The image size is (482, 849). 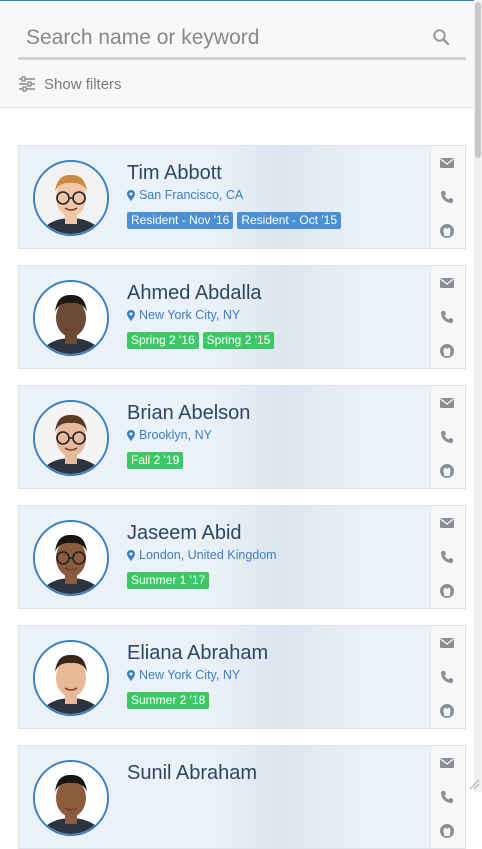 What do you see at coordinates (201, 340) in the screenshot?
I see `batch-badges: Spring 2 '16 Spring 2 '15` at bounding box center [201, 340].